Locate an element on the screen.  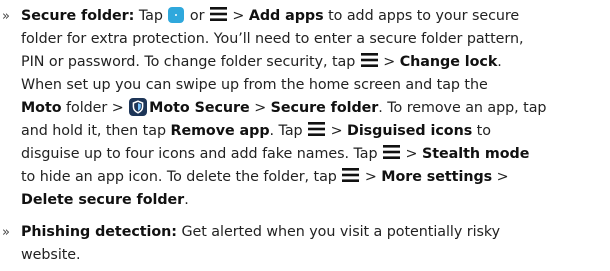
secure-folder-label: Secure folder is located at coordinates (324, 108).